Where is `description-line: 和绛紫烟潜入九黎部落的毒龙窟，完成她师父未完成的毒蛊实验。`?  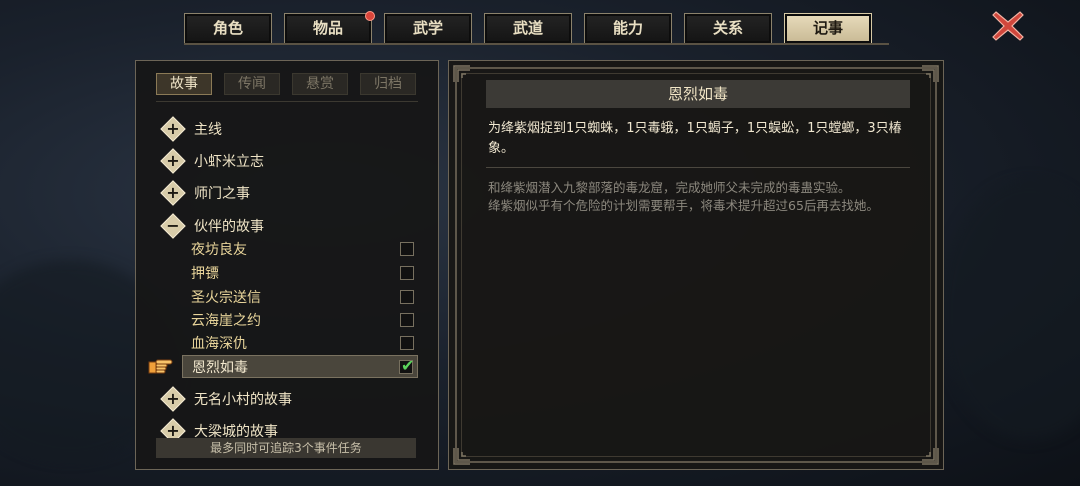
description-line: 和绛紫烟潜入九黎部落的毒龙窟，完成她师父未完成的毒蛊实验。 is located at coordinates (669, 187).